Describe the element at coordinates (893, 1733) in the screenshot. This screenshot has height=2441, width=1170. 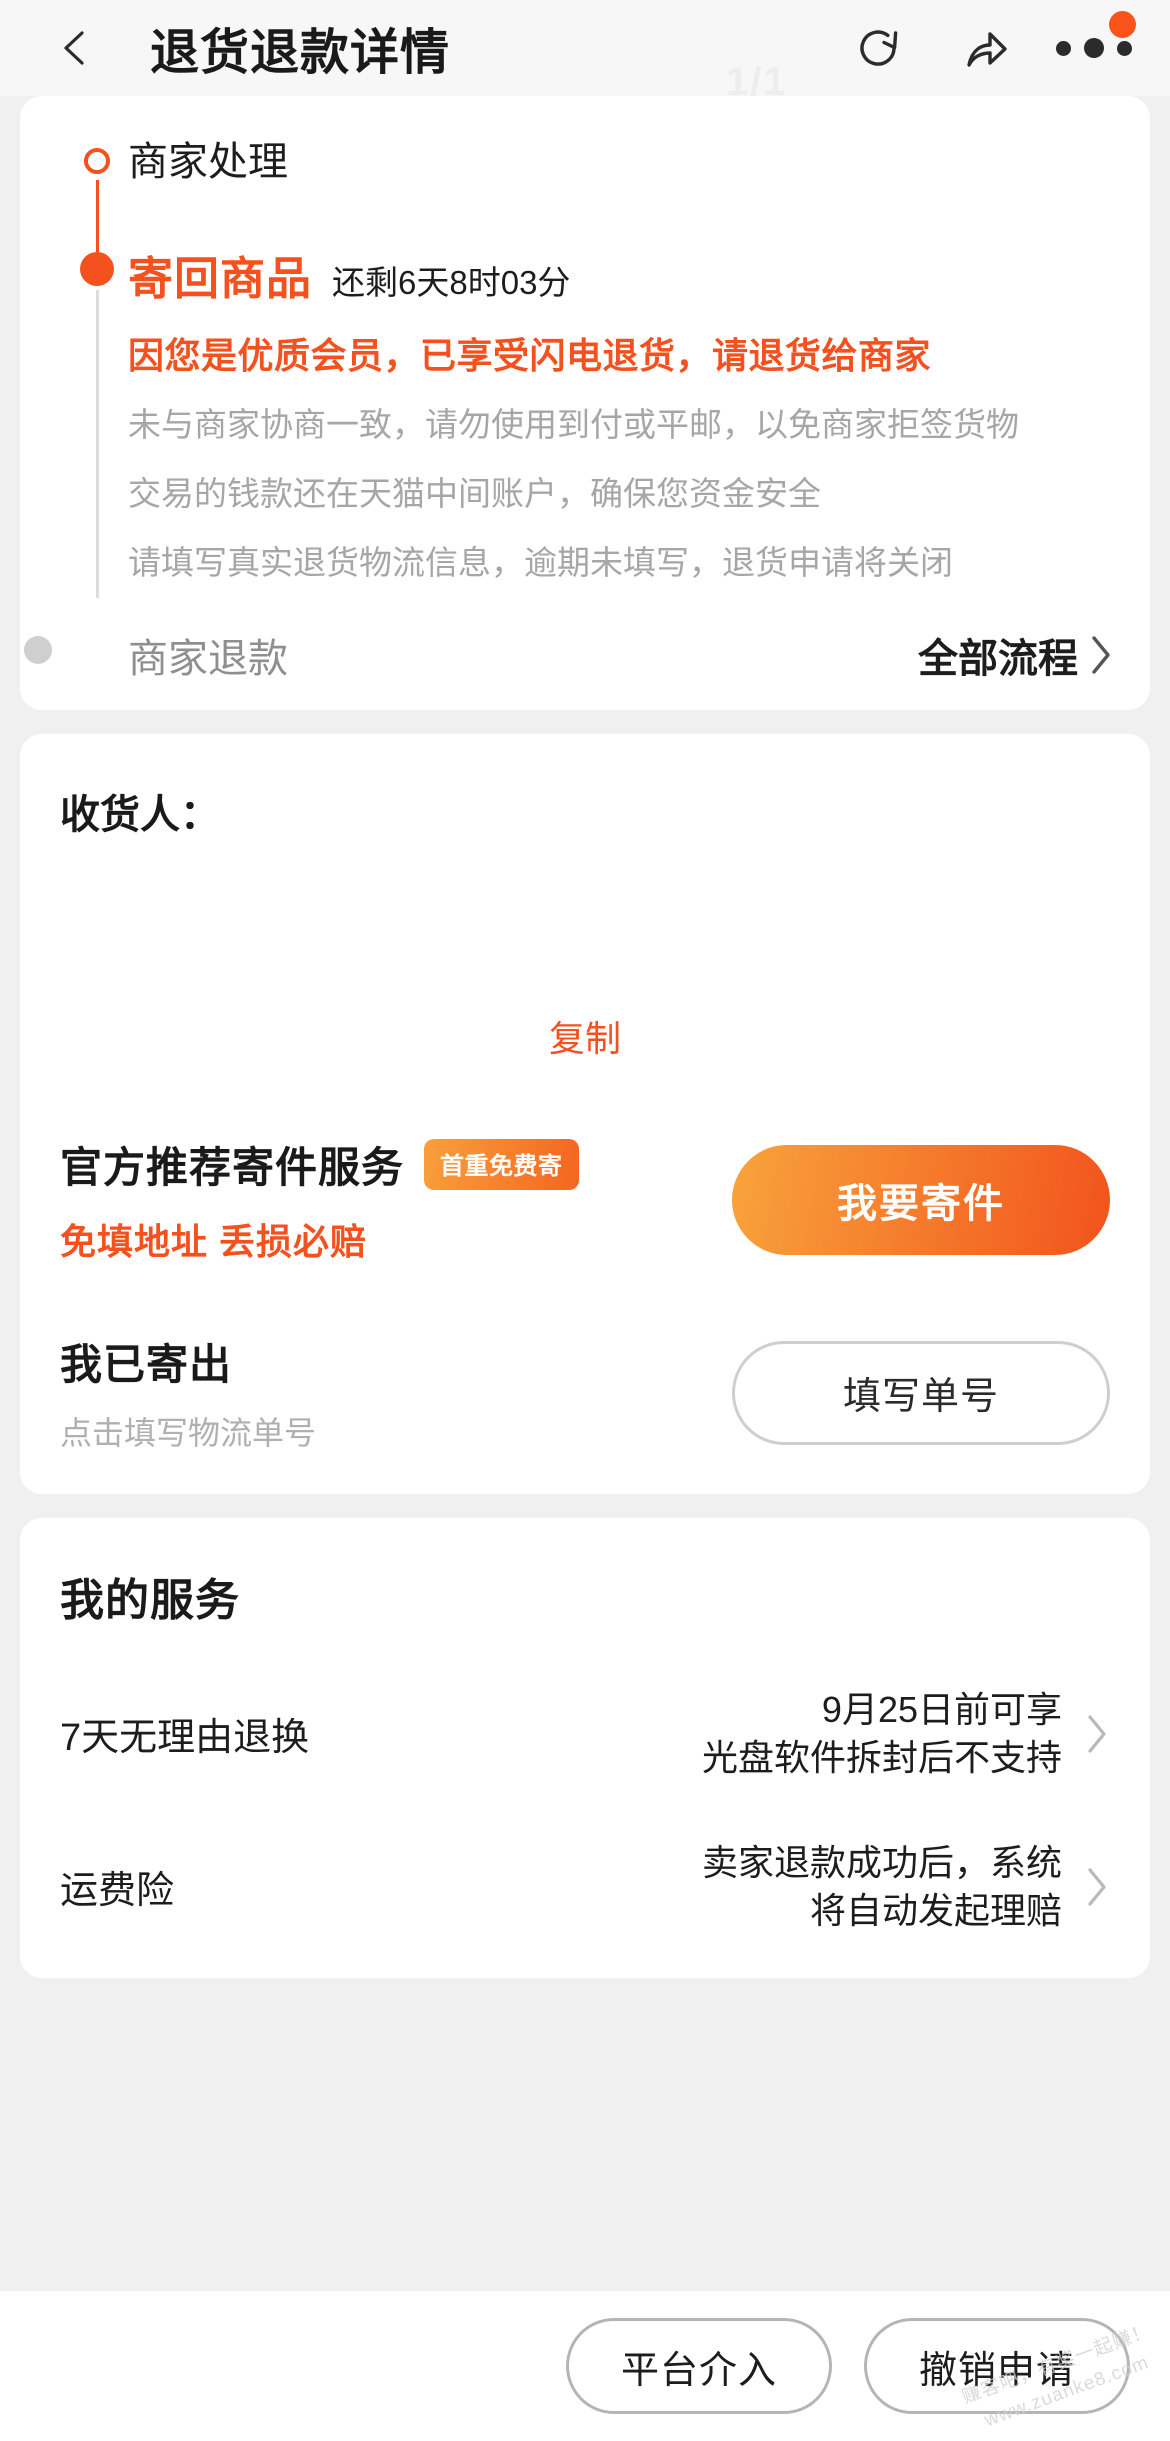
I see `service-value: 9月25日前可享 光盘软件拆封后不支持` at that location.